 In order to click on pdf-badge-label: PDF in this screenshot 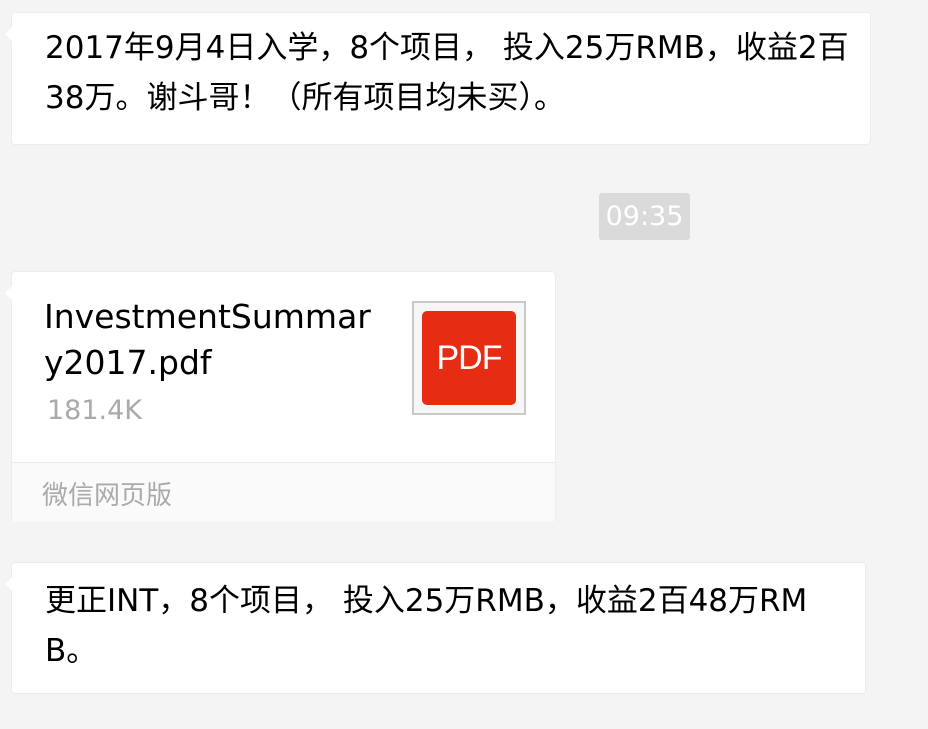, I will do `click(469, 358)`.